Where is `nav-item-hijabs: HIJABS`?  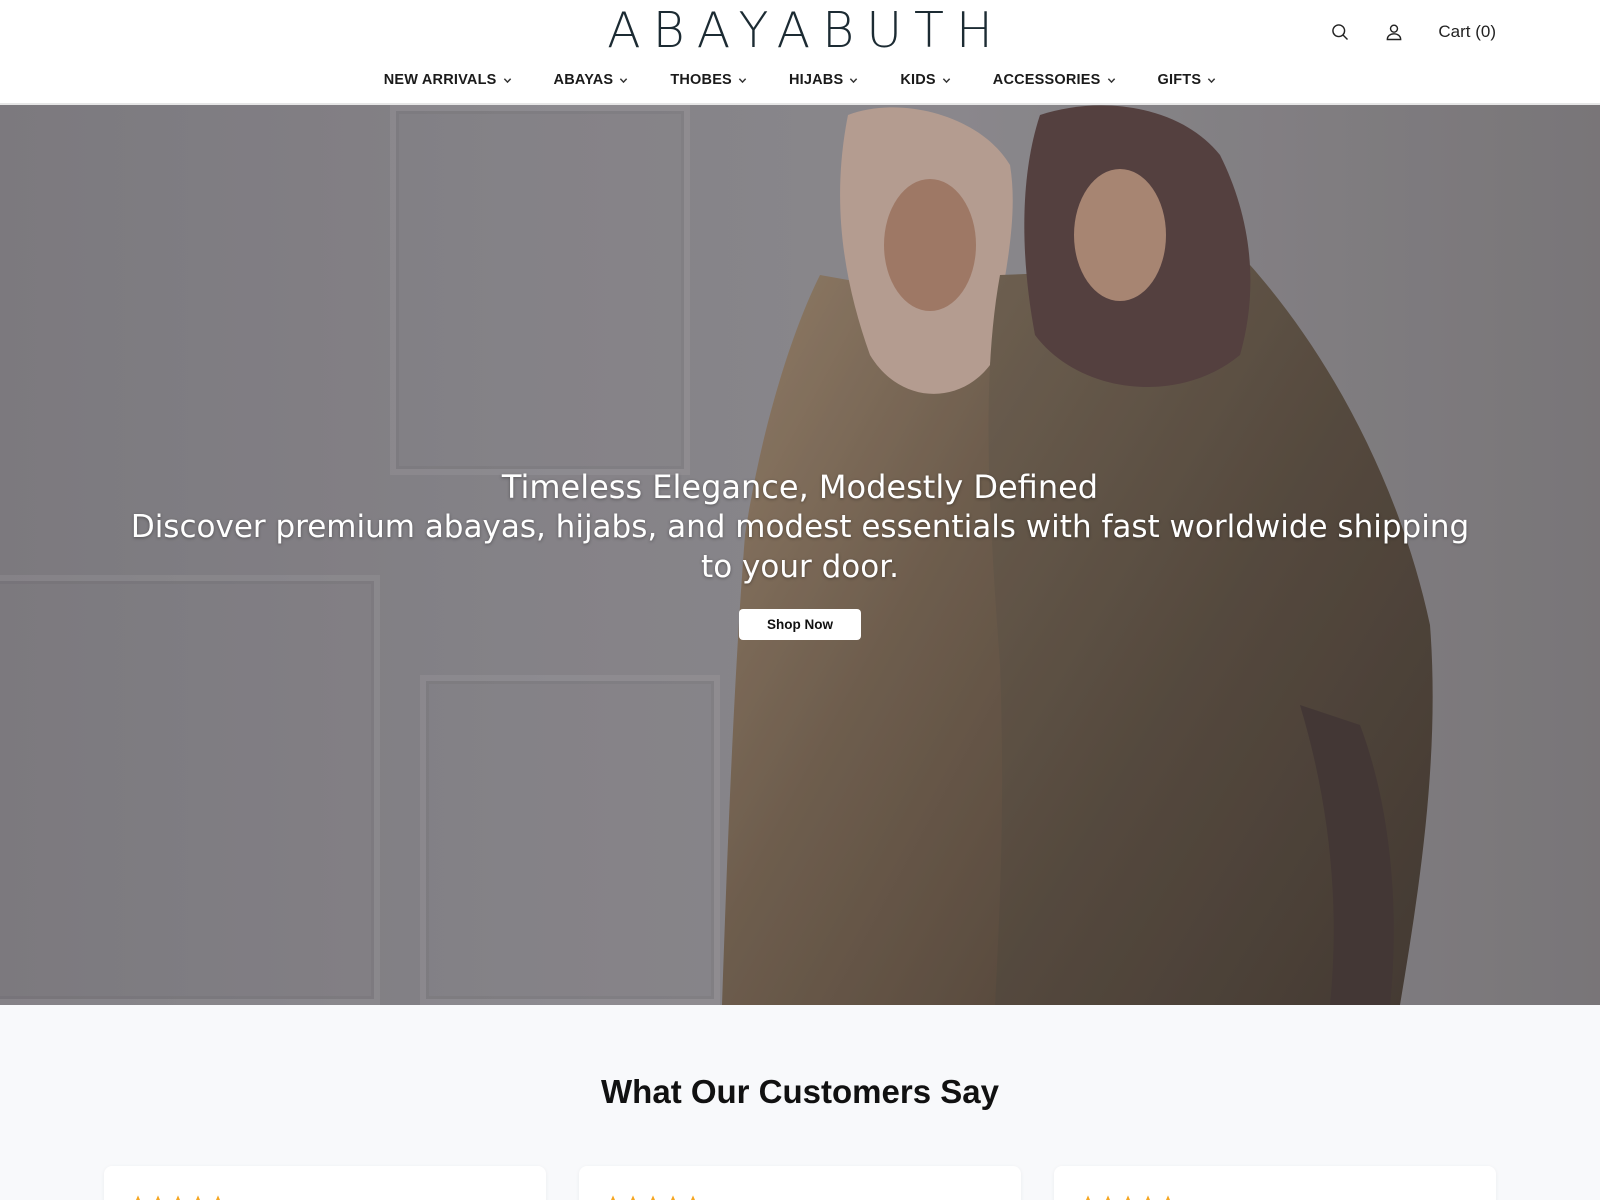 nav-item-hijabs: HIJABS is located at coordinates (823, 80).